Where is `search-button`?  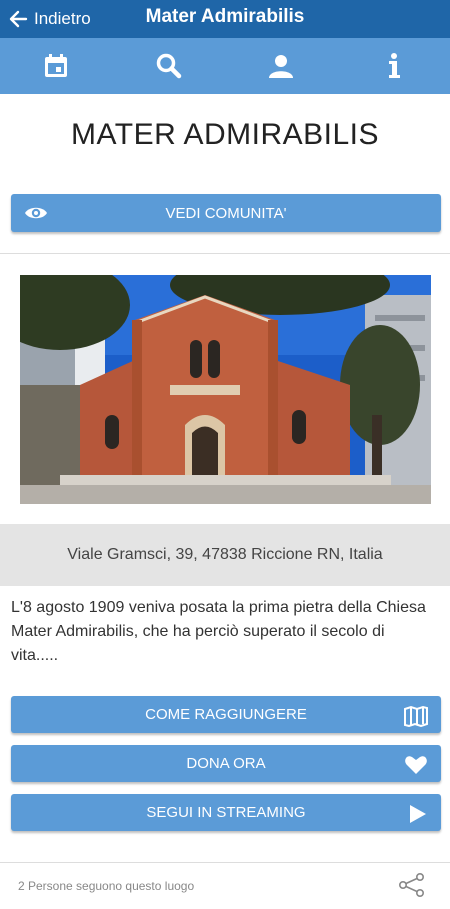 search-button is located at coordinates (169, 66).